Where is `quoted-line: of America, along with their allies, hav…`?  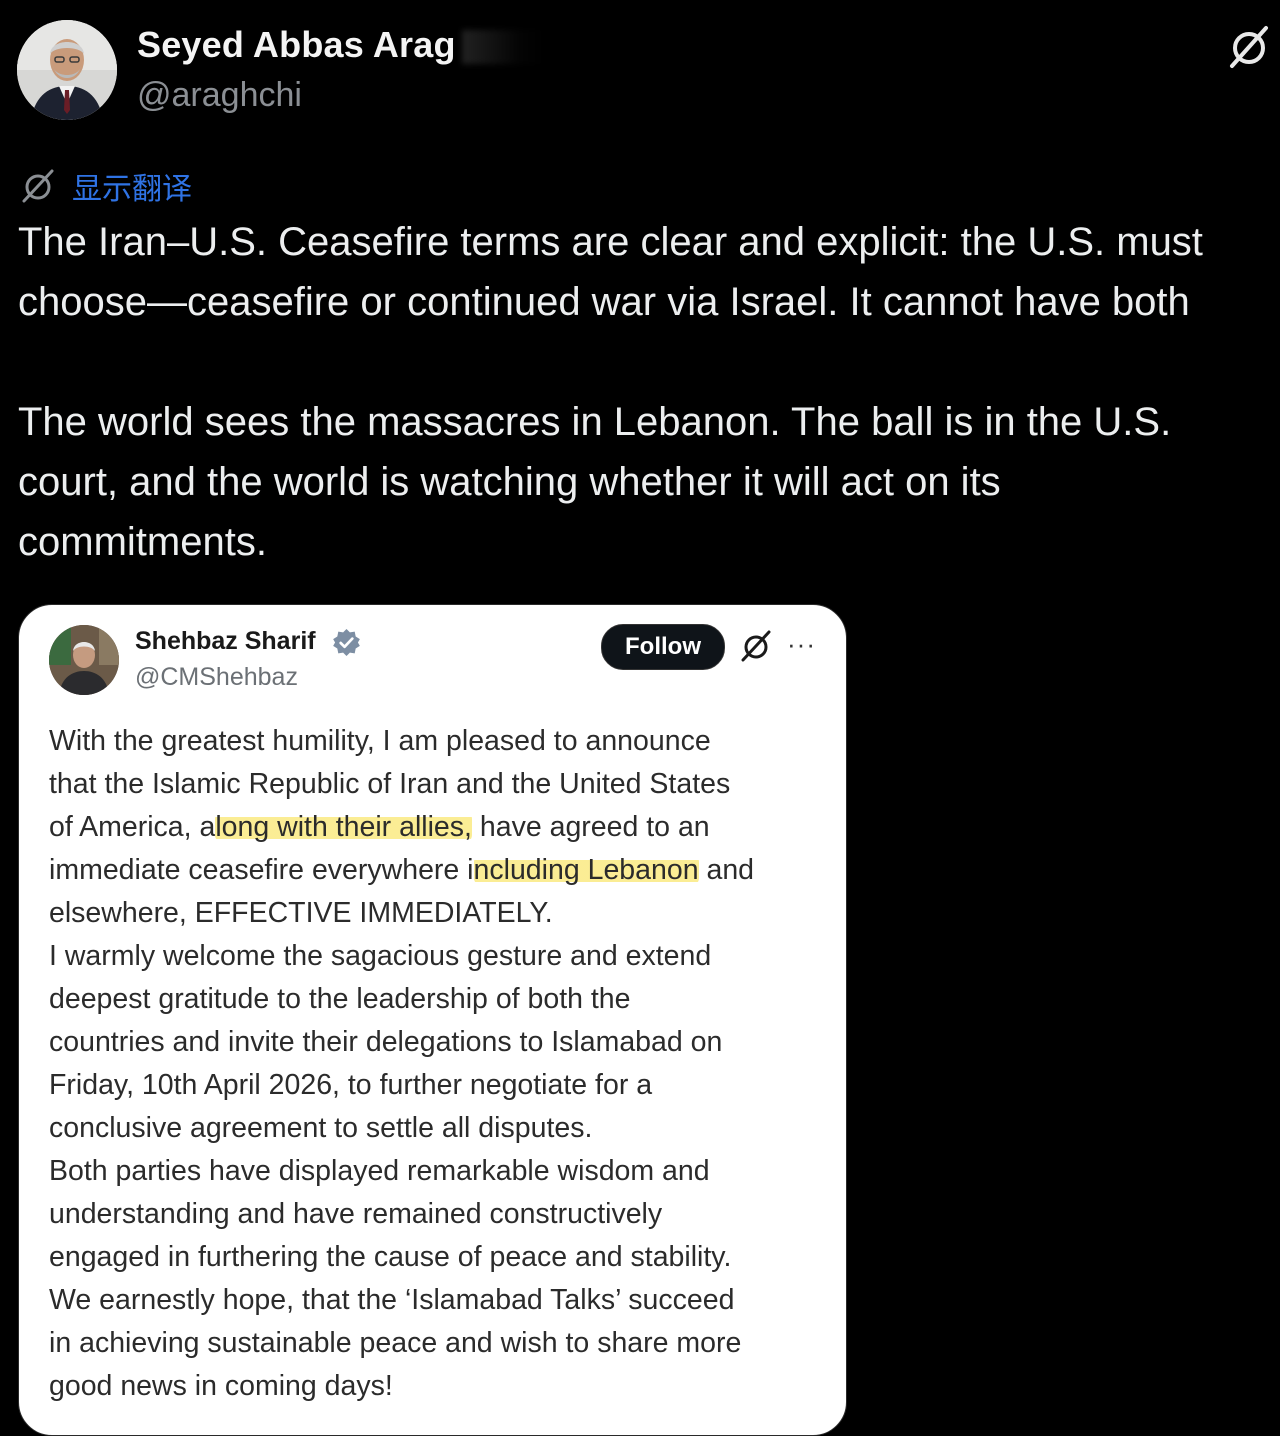 quoted-line: of America, along with their allies, hav… is located at coordinates (444, 827).